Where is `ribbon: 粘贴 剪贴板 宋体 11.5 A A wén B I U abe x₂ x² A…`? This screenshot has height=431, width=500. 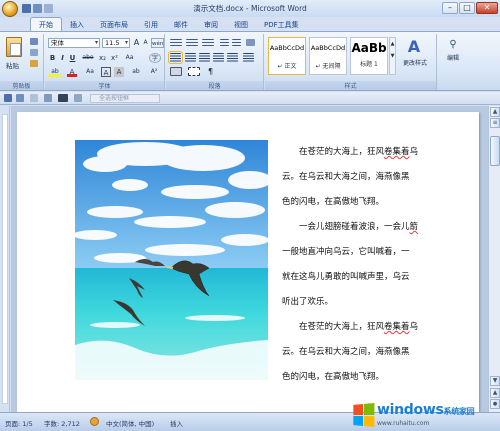
ribbon: 粘贴 剪贴板 宋体 11.5 A A wén B I U abe x₂ x² A… is located at coordinates (250, 61).